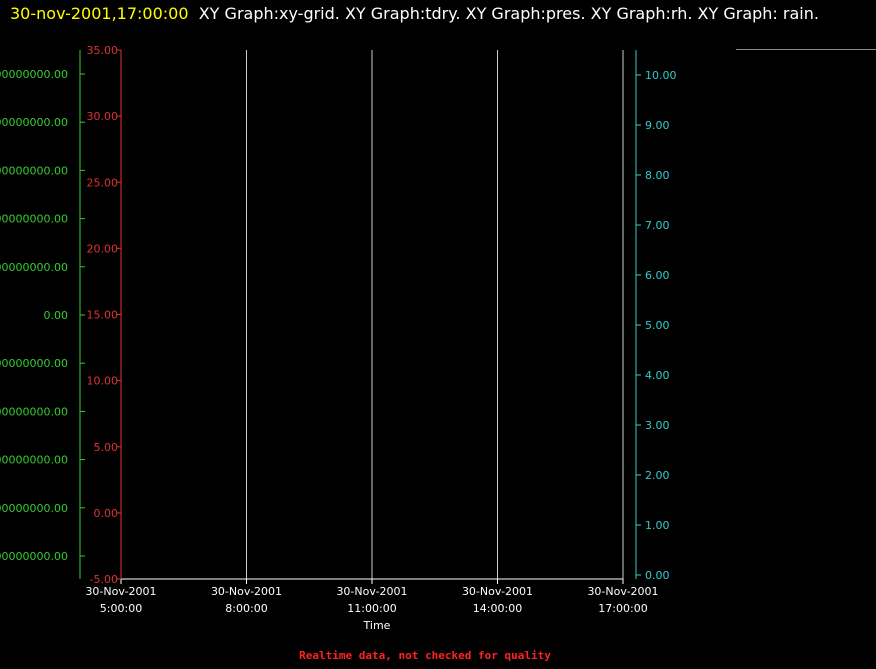 This screenshot has width=876, height=669. I want to click on y-tick-label-left-inner: 25.00, so click(103, 182).